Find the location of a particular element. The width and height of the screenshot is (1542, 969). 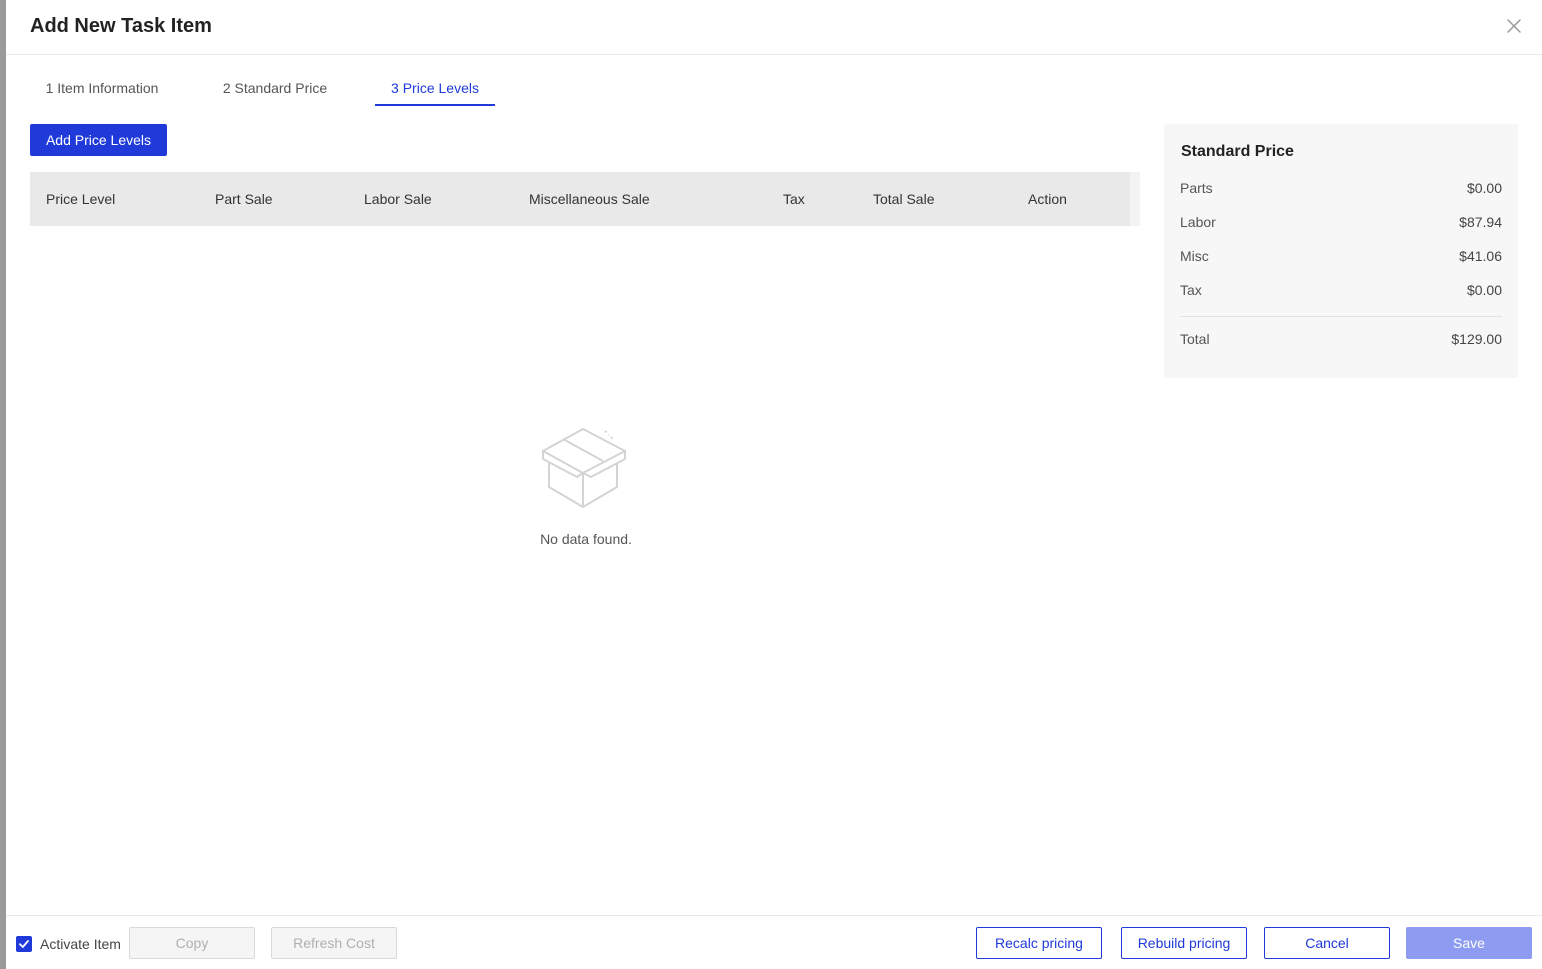

empty-state: No data found. is located at coordinates (586, 486).